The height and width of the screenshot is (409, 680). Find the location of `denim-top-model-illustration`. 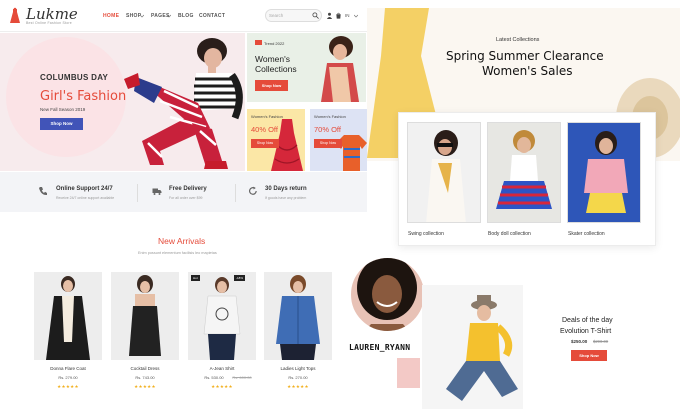

denim-top-model-illustration is located at coordinates (298, 317).